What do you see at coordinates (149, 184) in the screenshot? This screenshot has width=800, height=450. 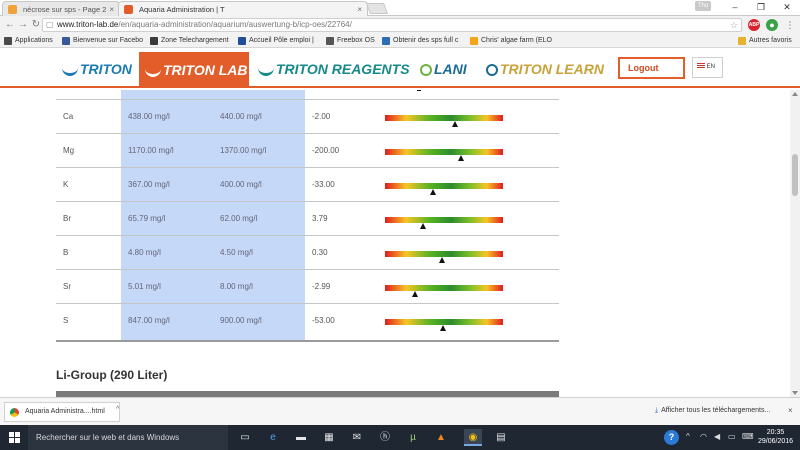 I see `actual-value: 367.00 mg/l` at bounding box center [149, 184].